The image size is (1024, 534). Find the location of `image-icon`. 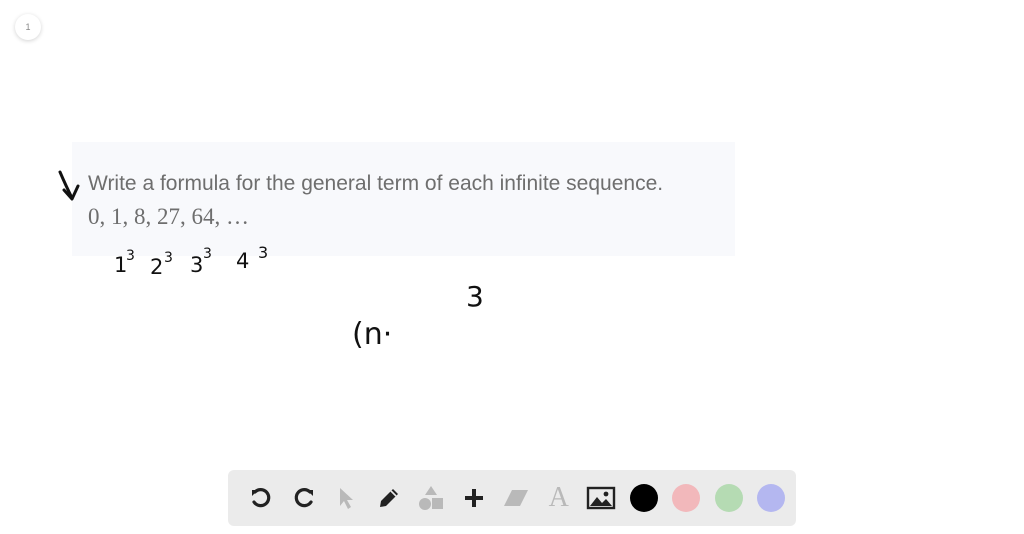

image-icon is located at coordinates (601, 498).